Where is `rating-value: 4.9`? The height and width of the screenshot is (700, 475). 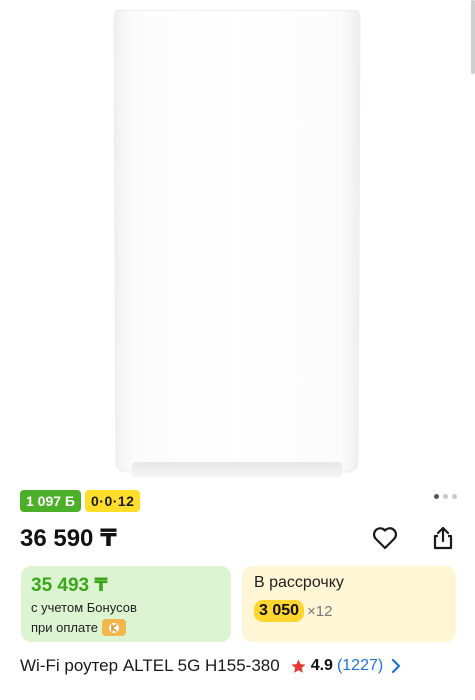 rating-value: 4.9 is located at coordinates (321, 665).